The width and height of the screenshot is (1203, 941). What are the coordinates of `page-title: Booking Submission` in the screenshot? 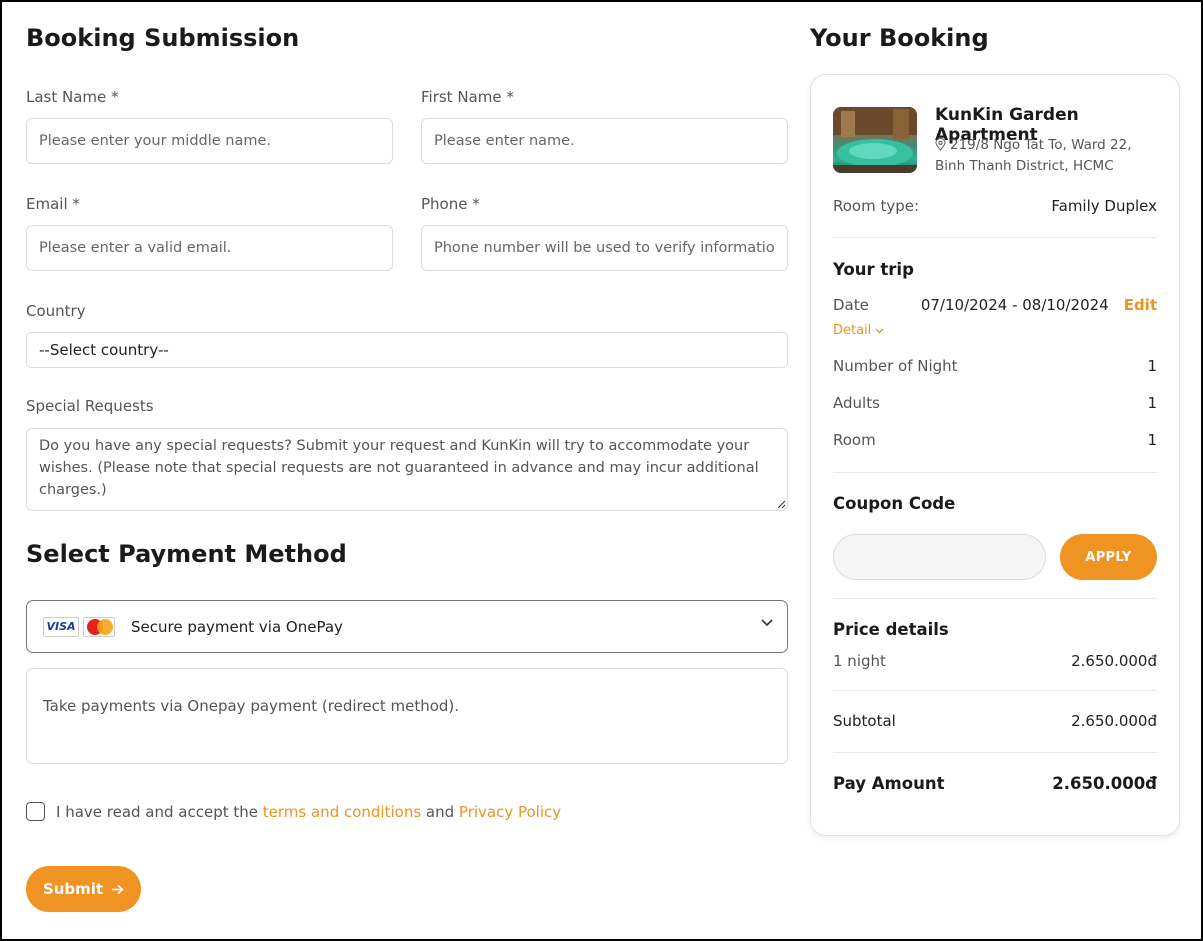 It's located at (163, 38).